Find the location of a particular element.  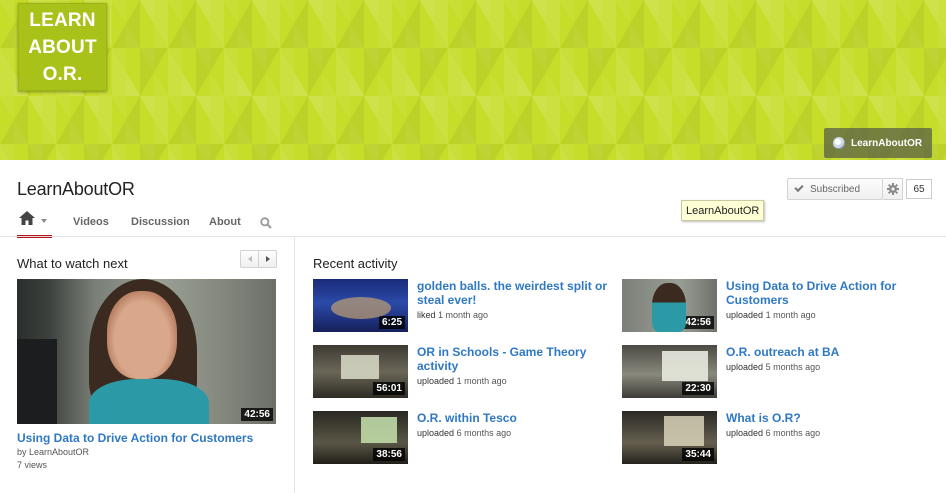

chevron-left-icon is located at coordinates (249, 259).